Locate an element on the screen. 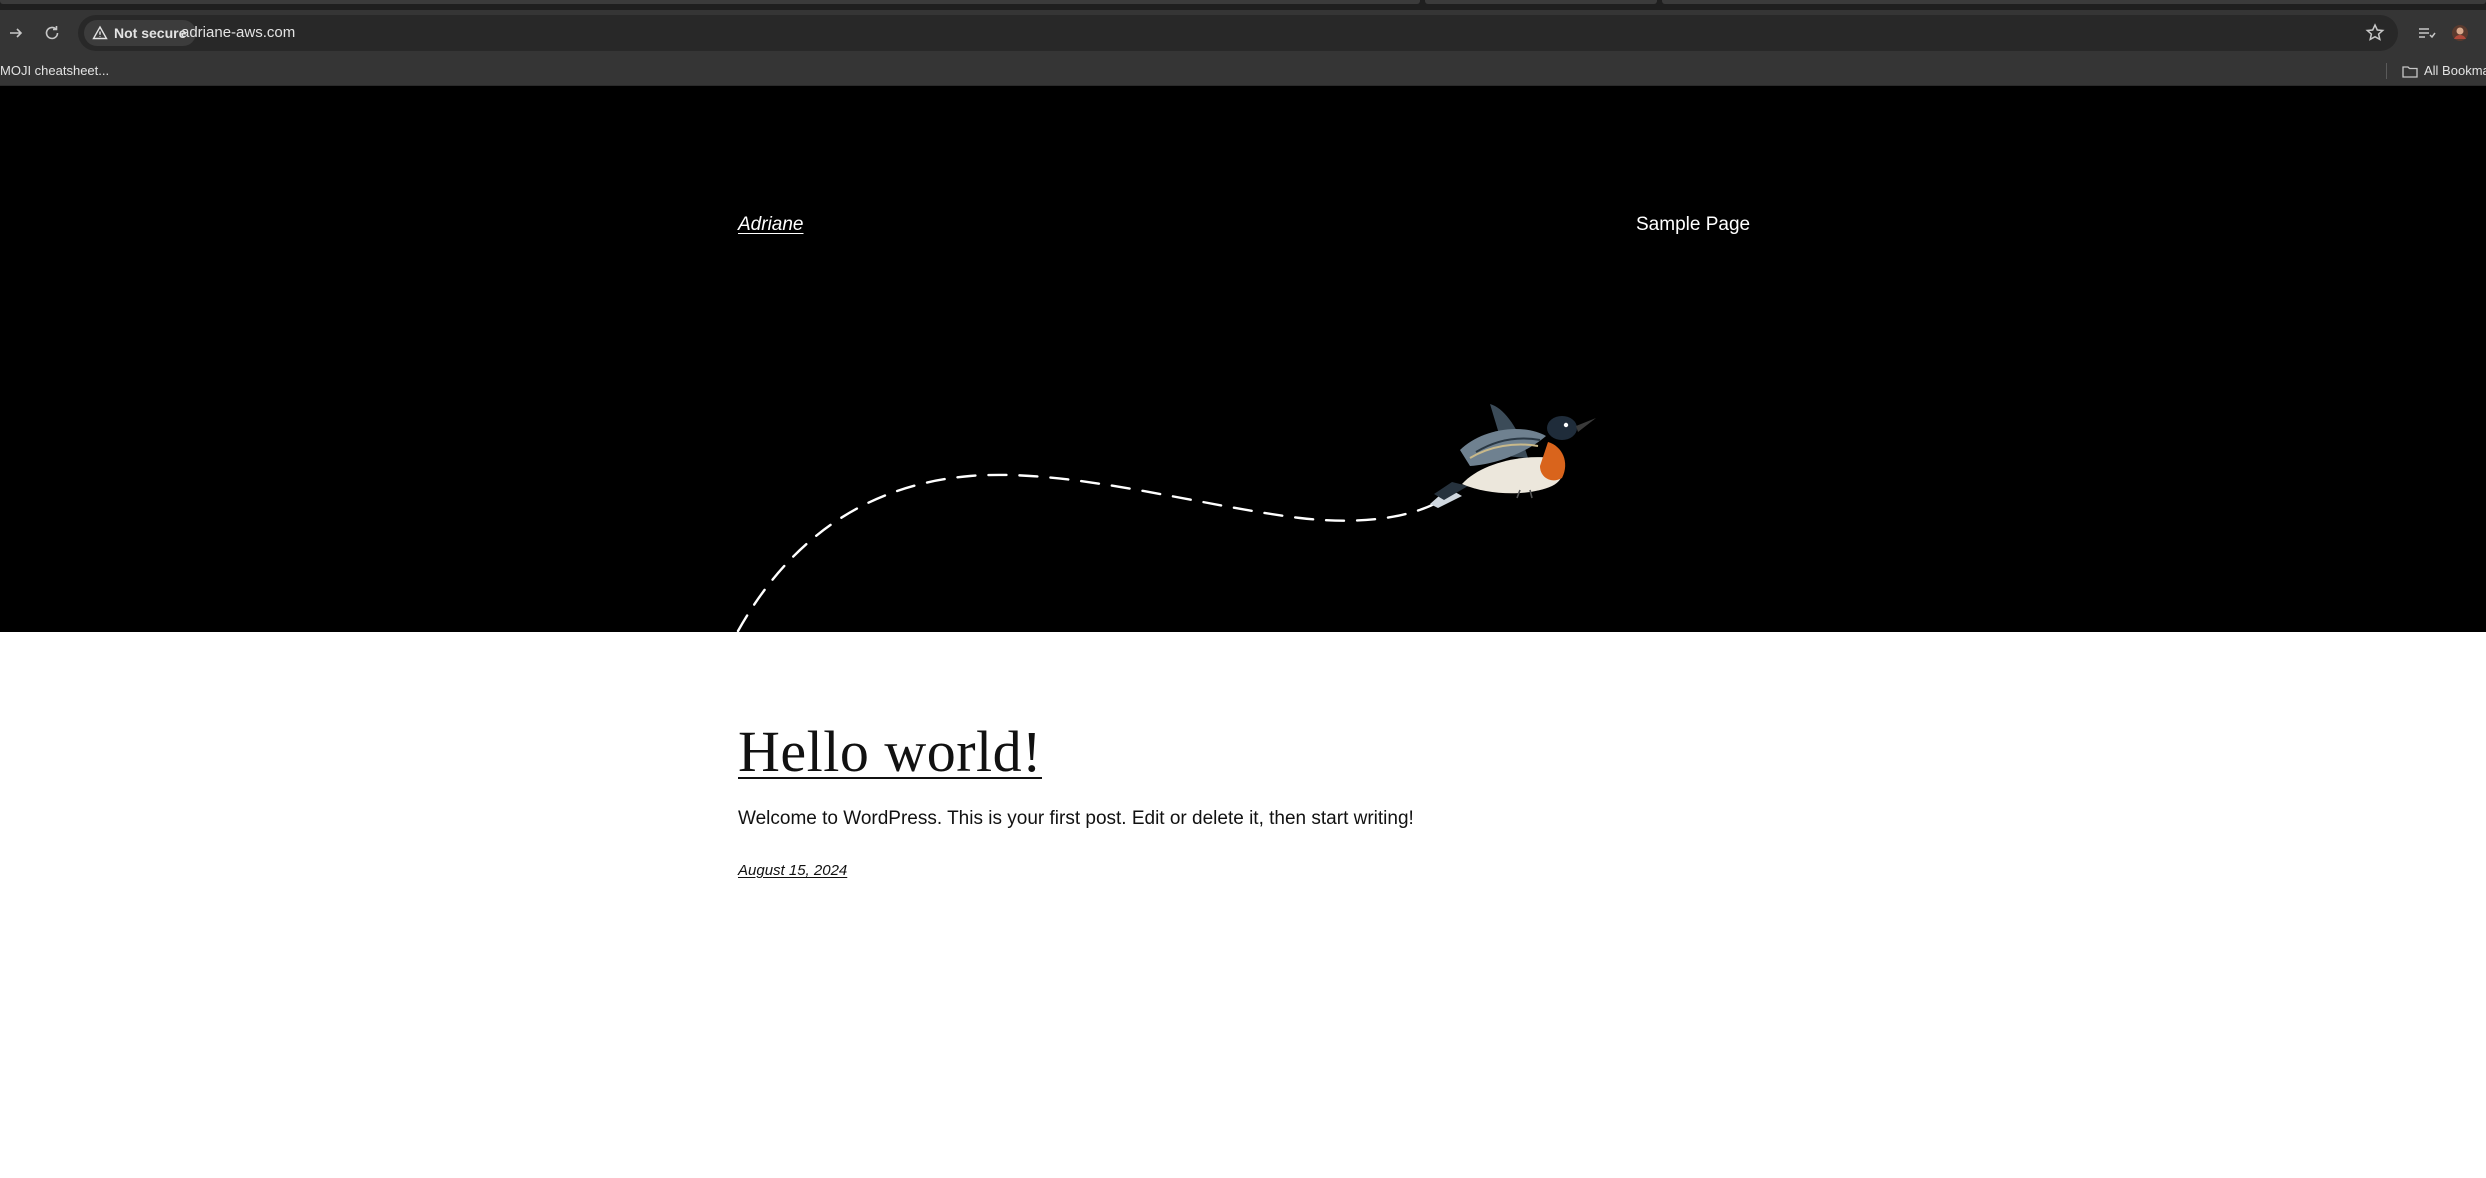 The width and height of the screenshot is (2486, 1178). warning-icon is located at coordinates (100, 32).